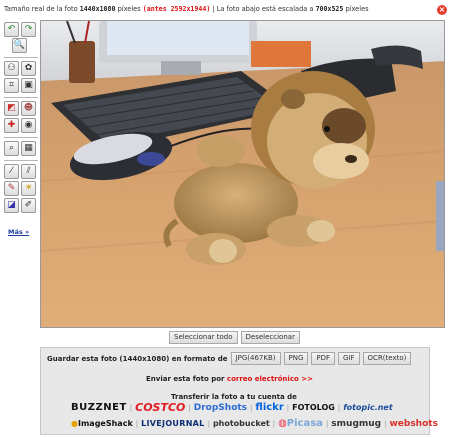 The image size is (450, 437). What do you see at coordinates (11, 108) in the screenshot?
I see `color-adjust-icon: ◩` at bounding box center [11, 108].